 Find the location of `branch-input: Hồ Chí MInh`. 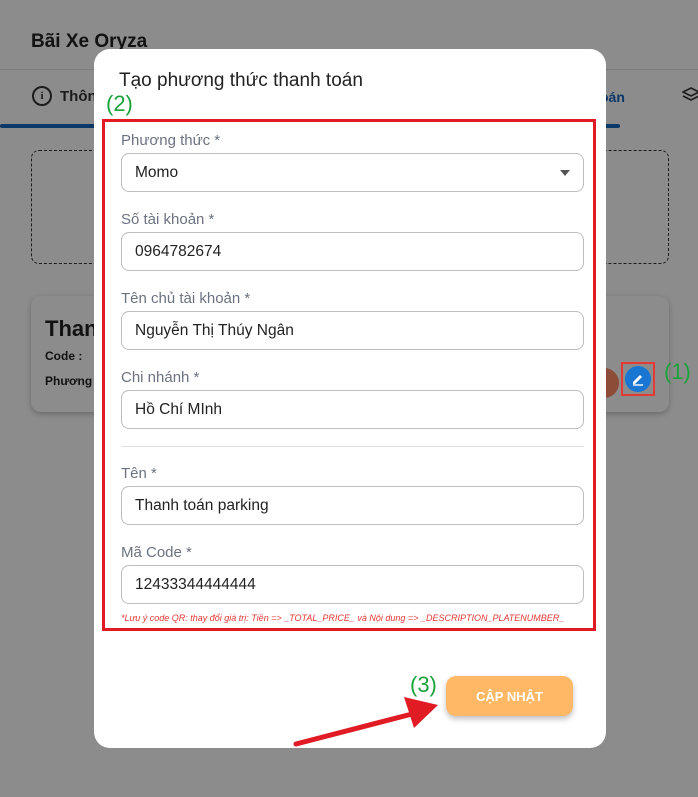

branch-input: Hồ Chí MInh is located at coordinates (352, 409).